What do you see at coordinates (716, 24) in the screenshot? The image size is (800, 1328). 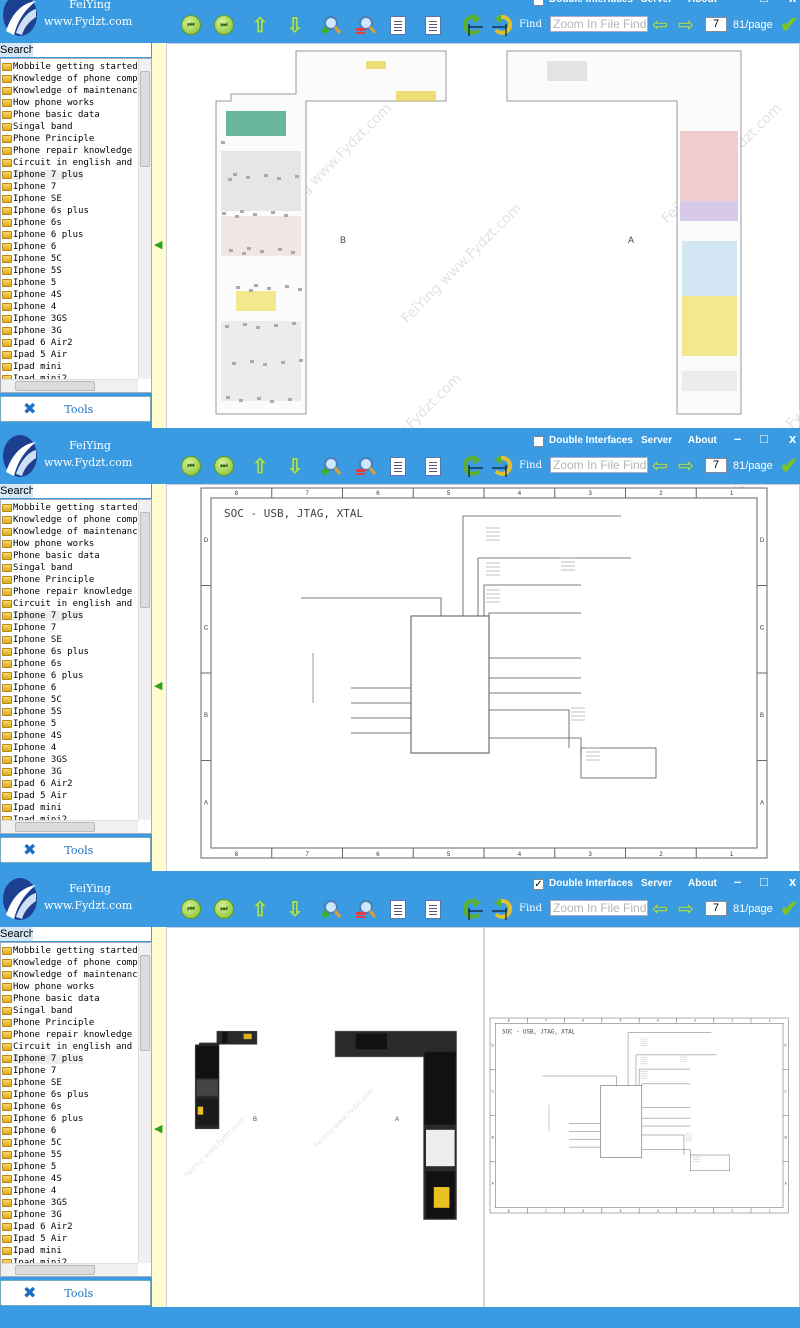 I see `page-number-input: 7` at bounding box center [716, 24].